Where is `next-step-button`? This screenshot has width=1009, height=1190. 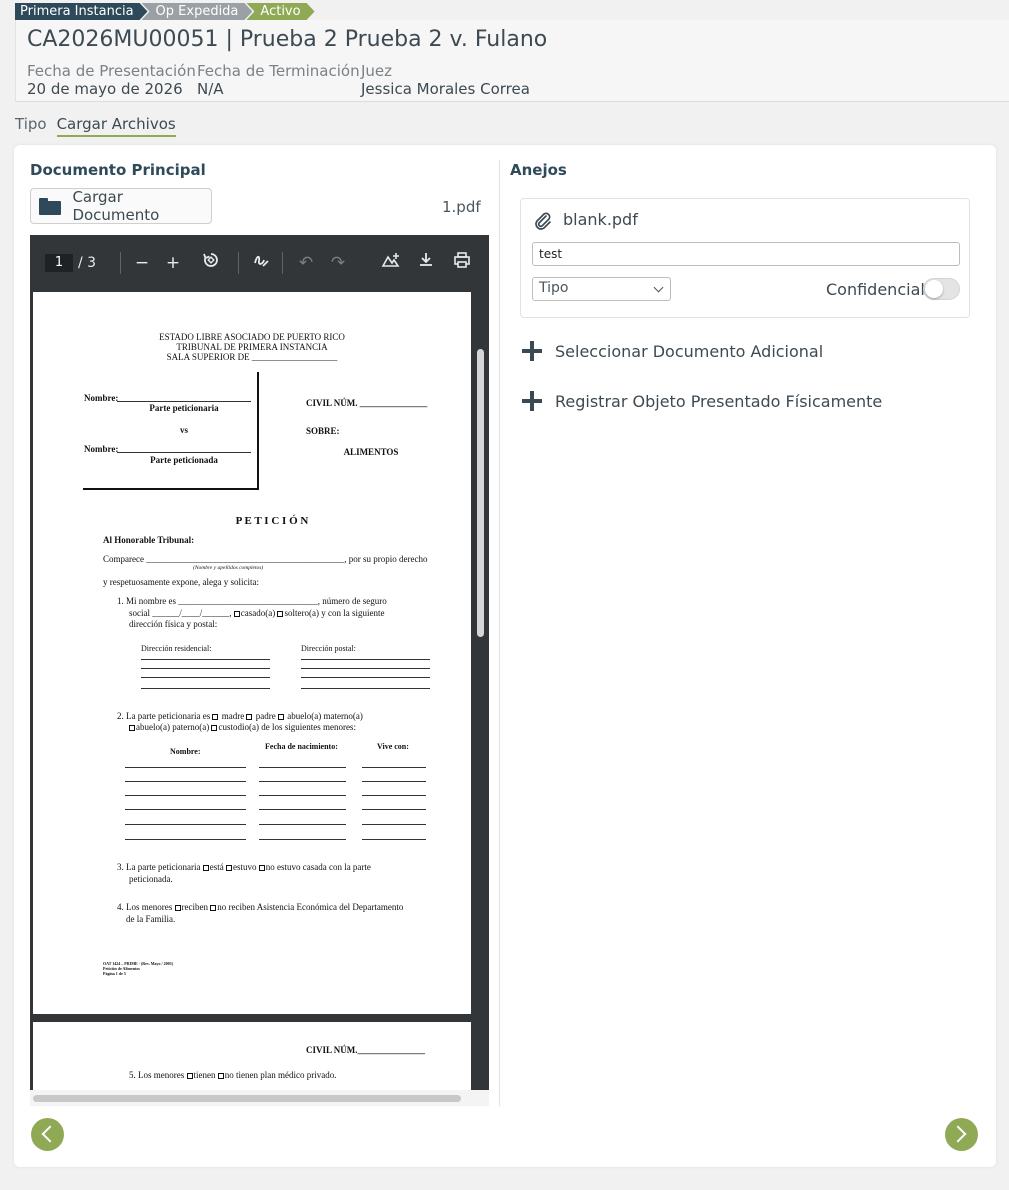 next-step-button is located at coordinates (961, 1134).